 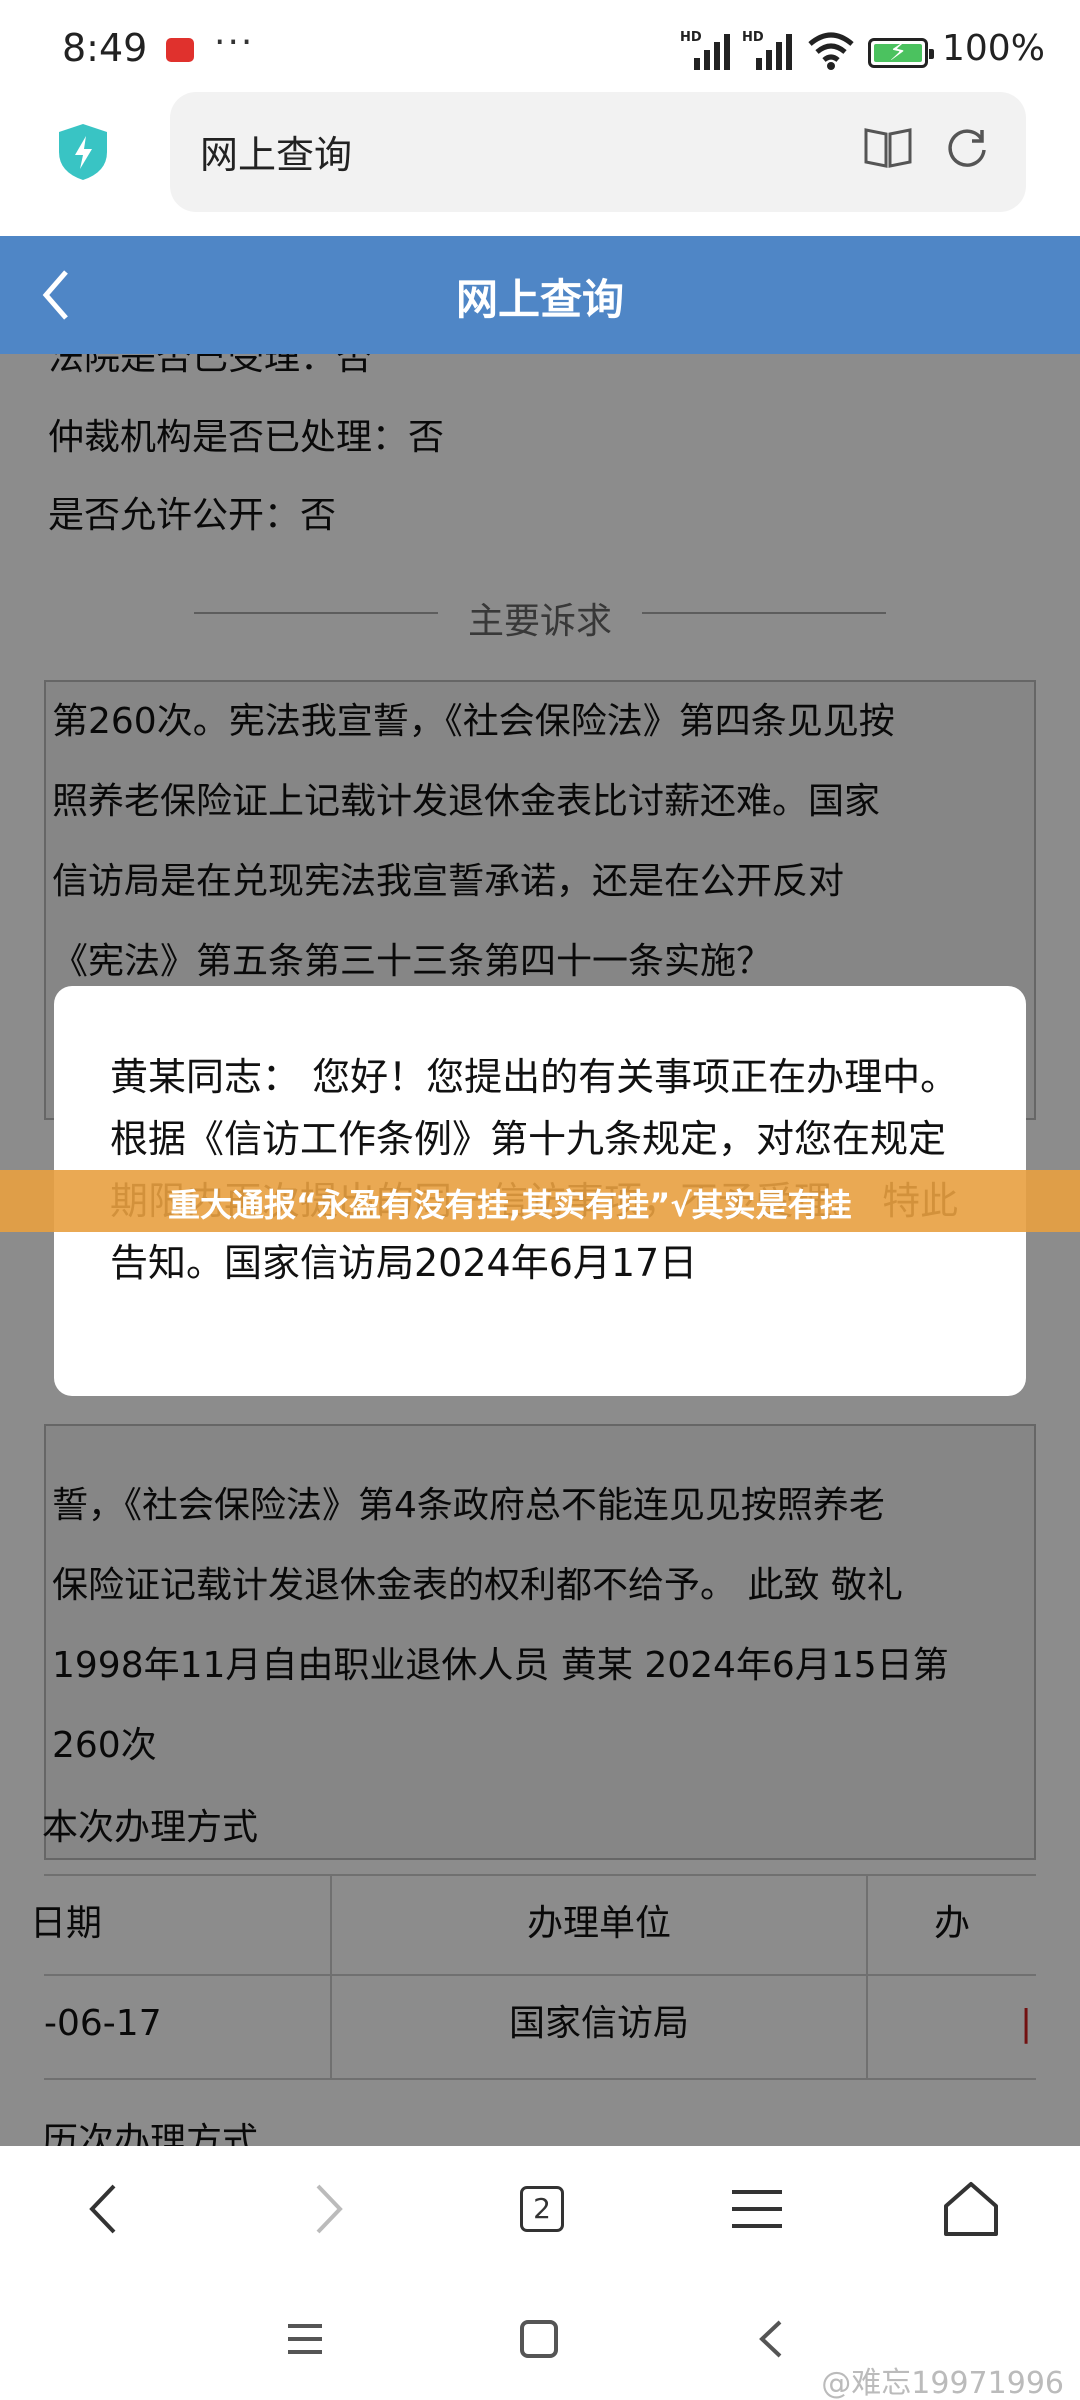 What do you see at coordinates (709, 50) in the screenshot?
I see `signal-icon: HD` at bounding box center [709, 50].